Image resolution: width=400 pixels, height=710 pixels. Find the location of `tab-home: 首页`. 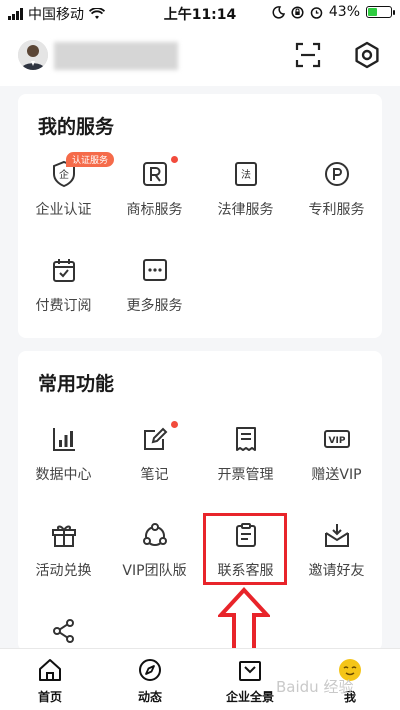

tab-home: 首页 is located at coordinates (50, 682).